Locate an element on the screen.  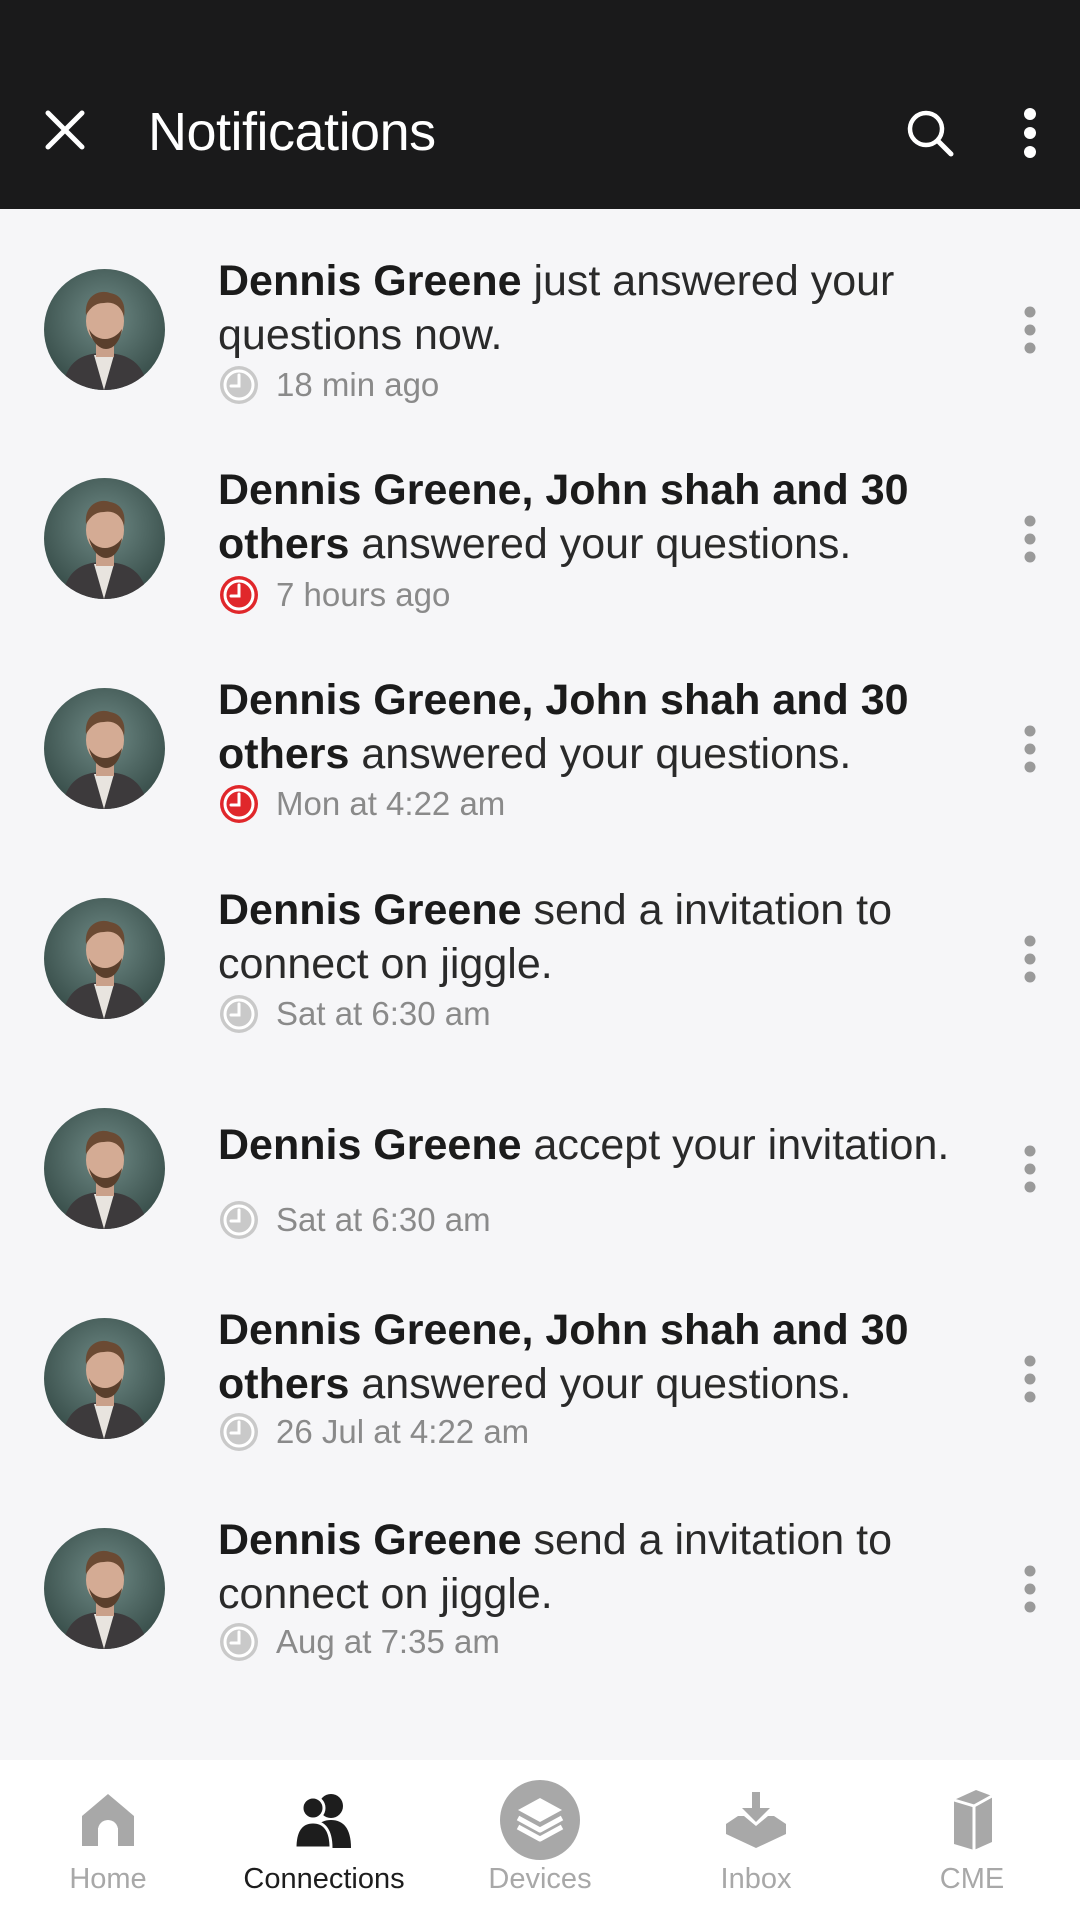
nav-item-cme: CME is located at coordinates (972, 1840).